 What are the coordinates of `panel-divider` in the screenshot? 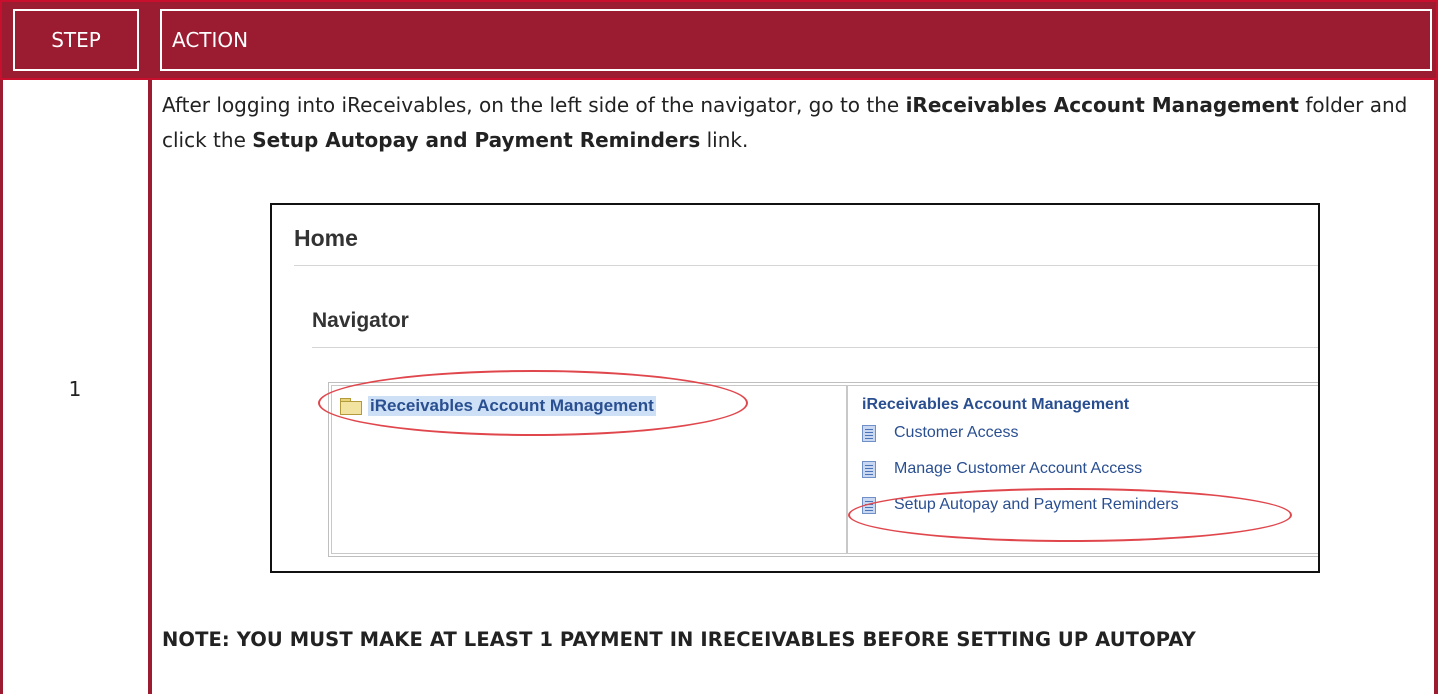 It's located at (847, 469).